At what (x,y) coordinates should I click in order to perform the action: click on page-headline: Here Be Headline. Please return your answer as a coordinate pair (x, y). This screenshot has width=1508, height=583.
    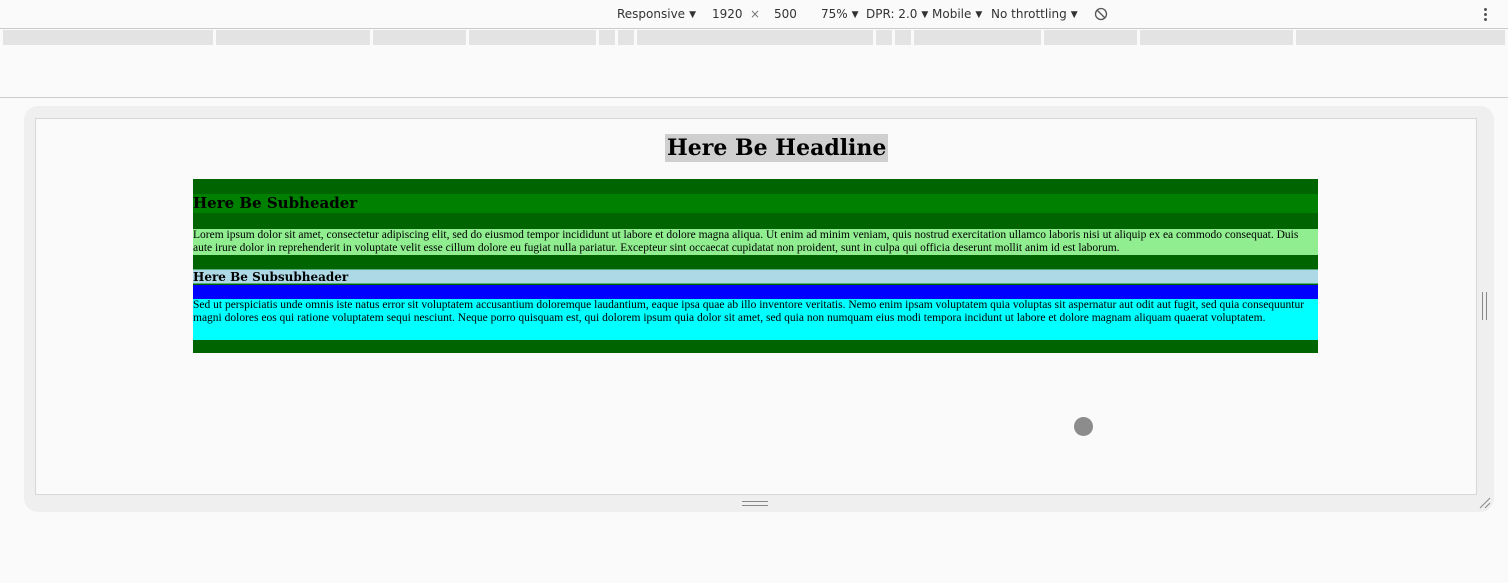
    Looking at the image, I should click on (777, 148).